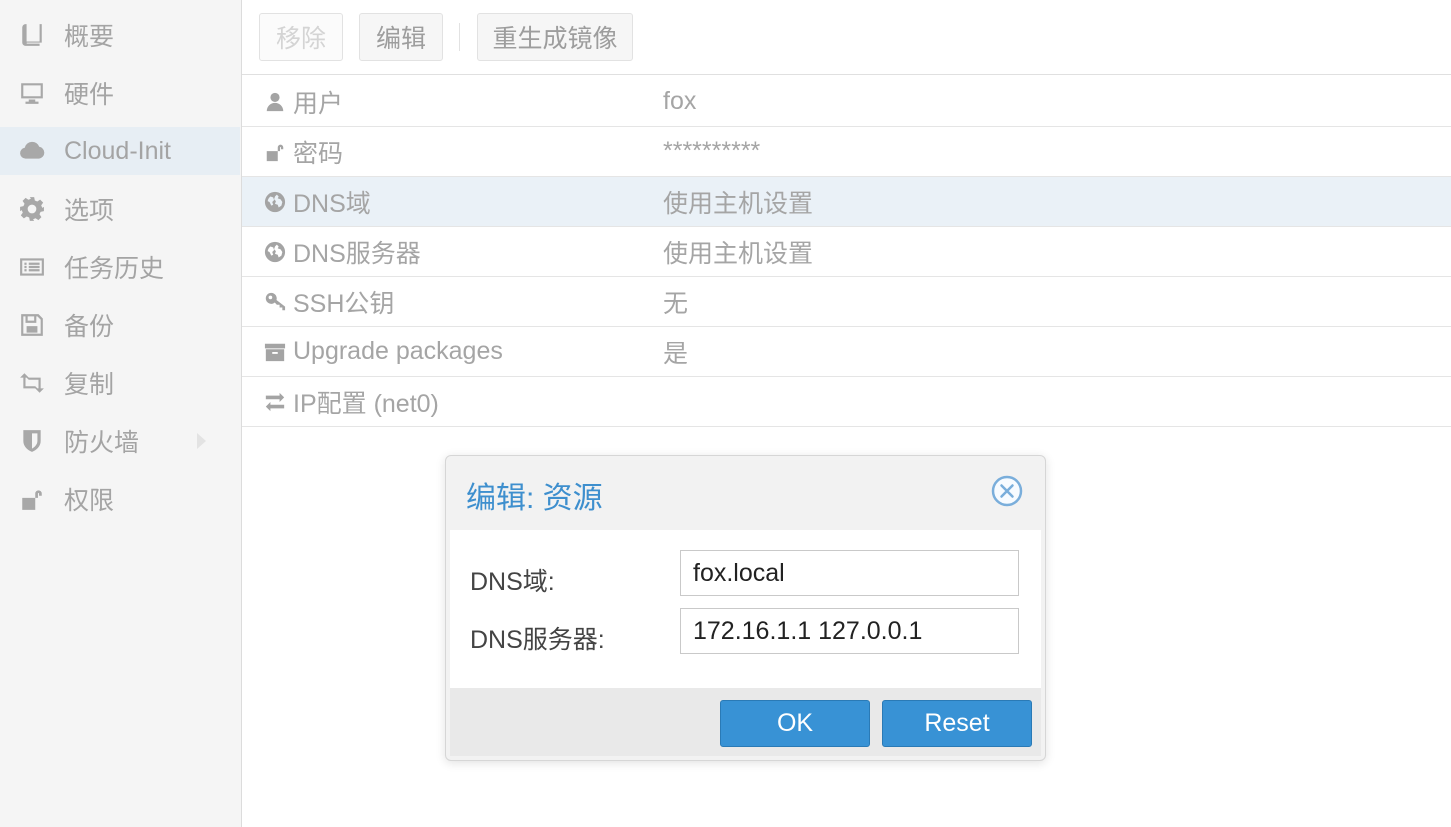 Image resolution: width=1451 pixels, height=827 pixels. What do you see at coordinates (846, 252) in the screenshot?
I see `table-row-dns-servers: DNS服务器 使用主机设置` at bounding box center [846, 252].